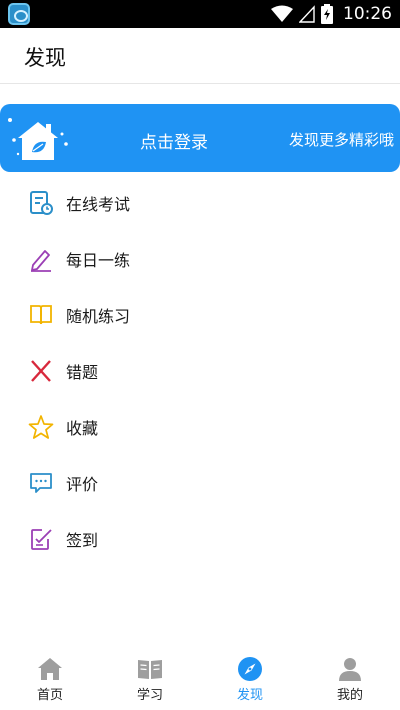 The width and height of the screenshot is (400, 710). I want to click on tab-label: 首页, so click(49, 695).